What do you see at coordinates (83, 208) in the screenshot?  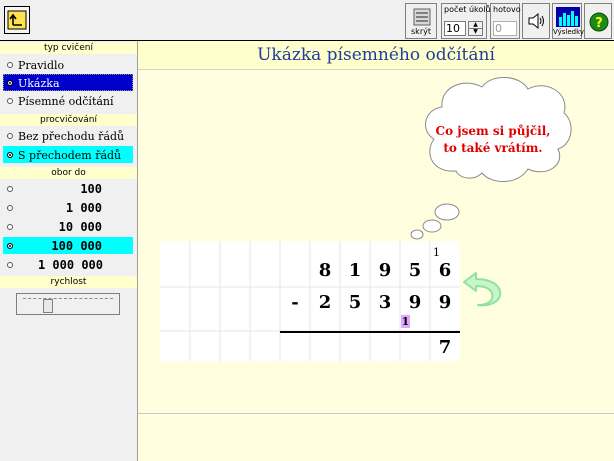 I see `range-option-label: 1 000` at bounding box center [83, 208].